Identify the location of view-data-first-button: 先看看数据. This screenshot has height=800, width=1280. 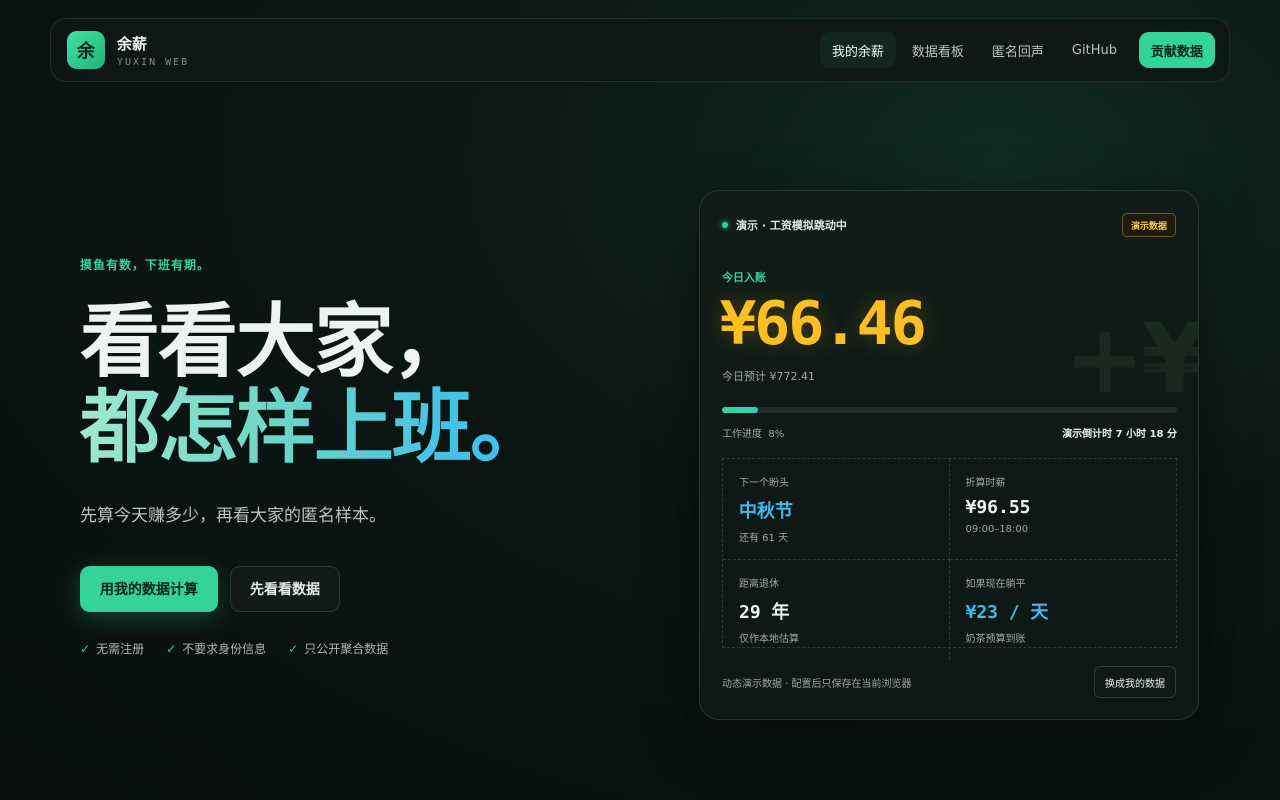
(285, 589).